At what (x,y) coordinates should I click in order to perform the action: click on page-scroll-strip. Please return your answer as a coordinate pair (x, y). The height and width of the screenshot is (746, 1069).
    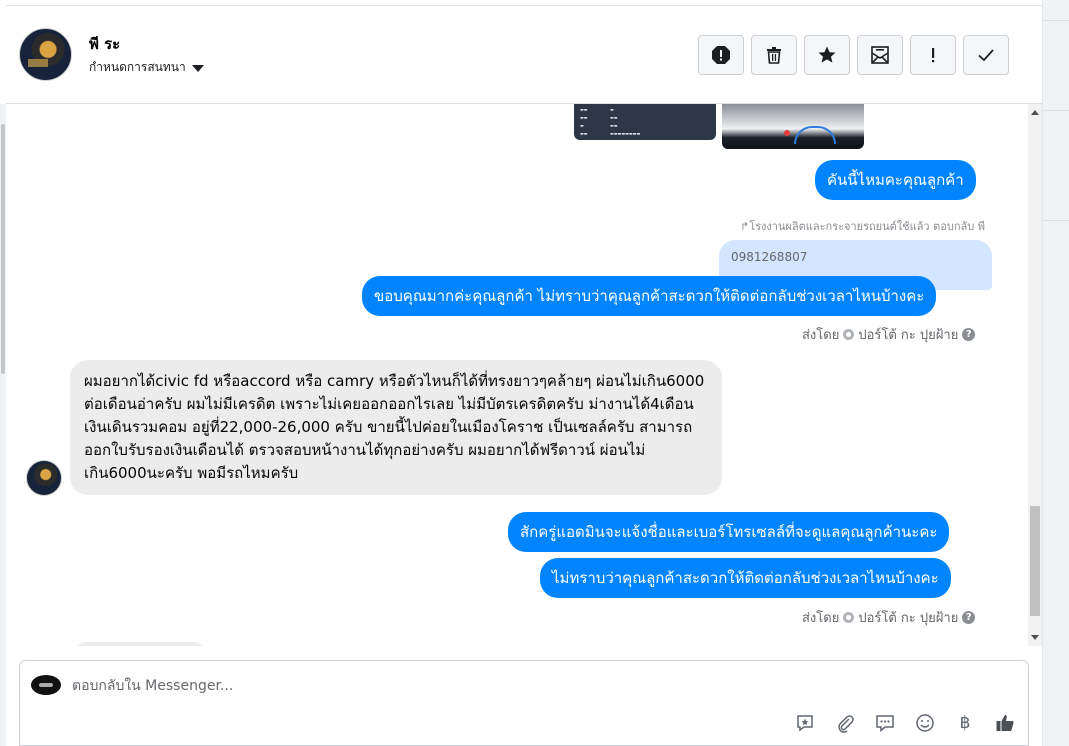
    Looking at the image, I should click on (1055, 373).